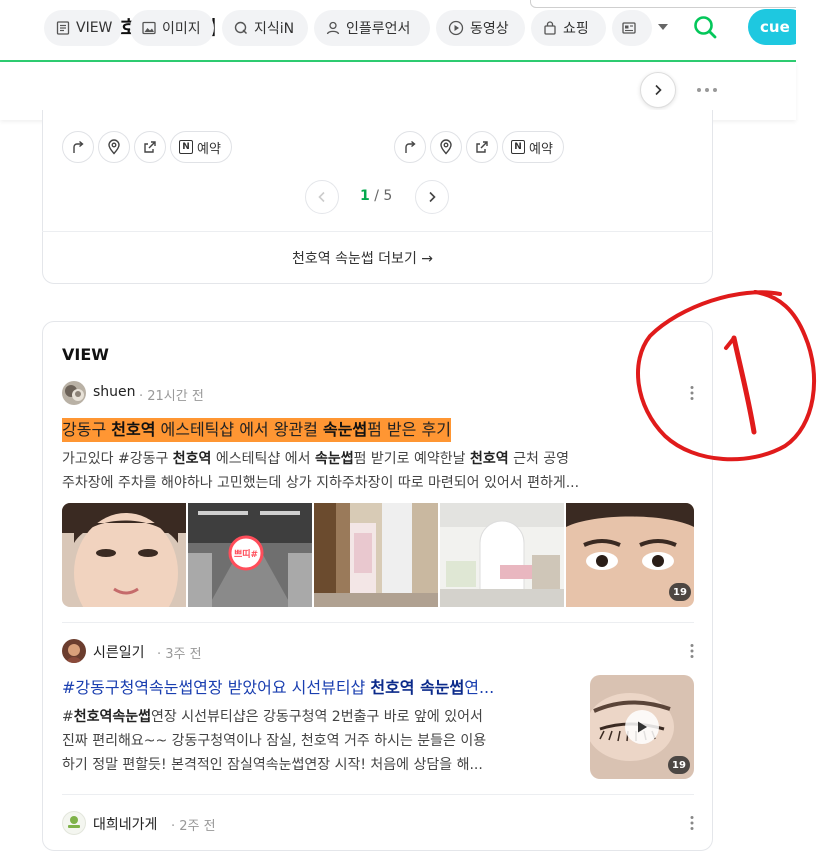  Describe the element at coordinates (674, 4) in the screenshot. I see `dropdown-edge` at that location.